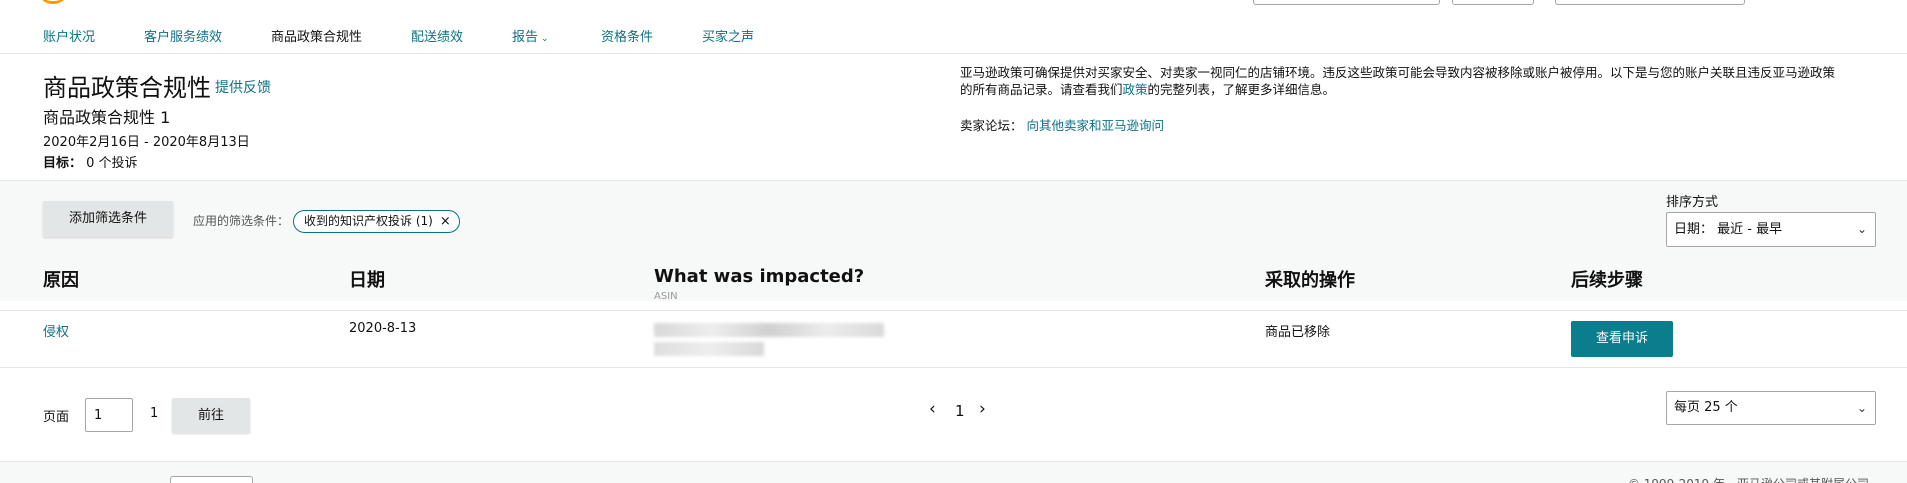  Describe the element at coordinates (437, 35) in the screenshot. I see `nav-tab-shipping: 配送绩效` at that location.